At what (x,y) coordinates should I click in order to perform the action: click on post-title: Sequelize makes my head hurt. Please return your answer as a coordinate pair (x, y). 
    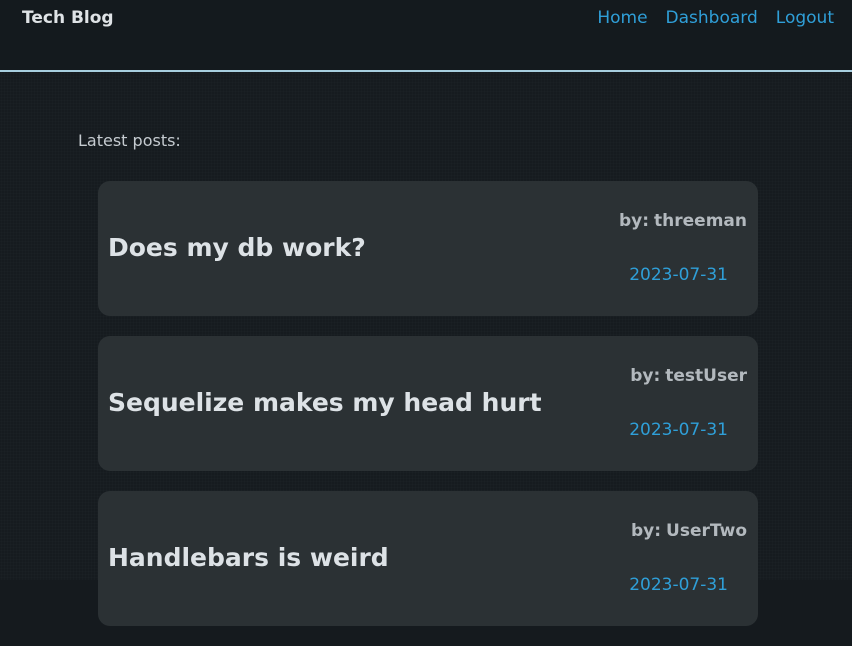
    Looking at the image, I should click on (325, 402).